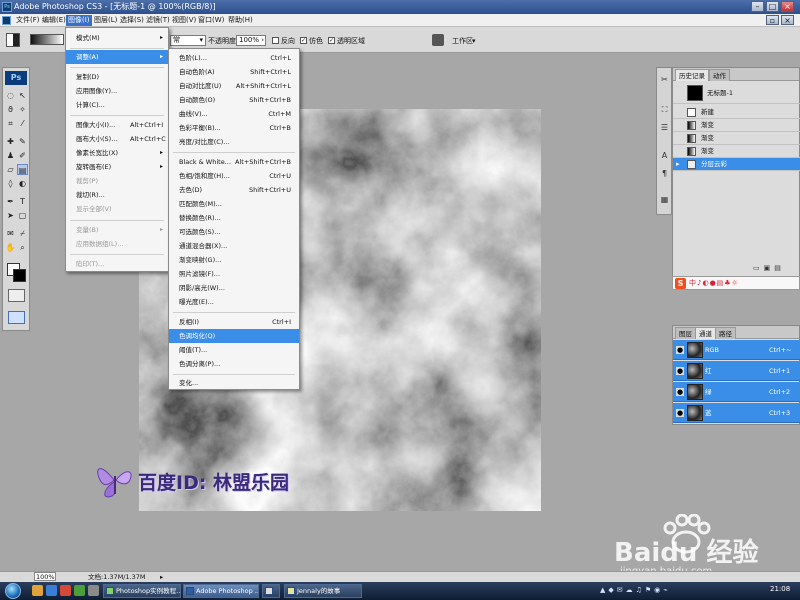 This screenshot has width=800, height=600. I want to click on gradient-icon: ▤, so click(22, 169).